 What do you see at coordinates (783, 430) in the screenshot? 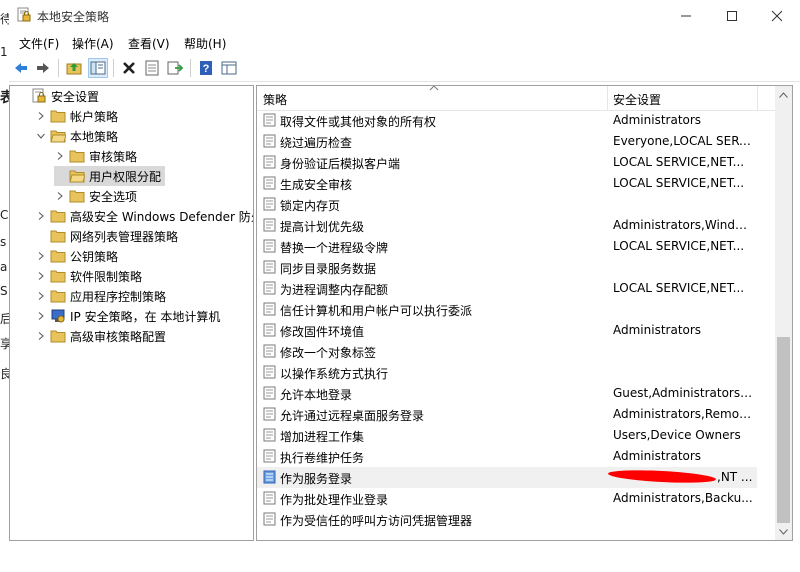
I see `scrollbar-thumb` at bounding box center [783, 430].